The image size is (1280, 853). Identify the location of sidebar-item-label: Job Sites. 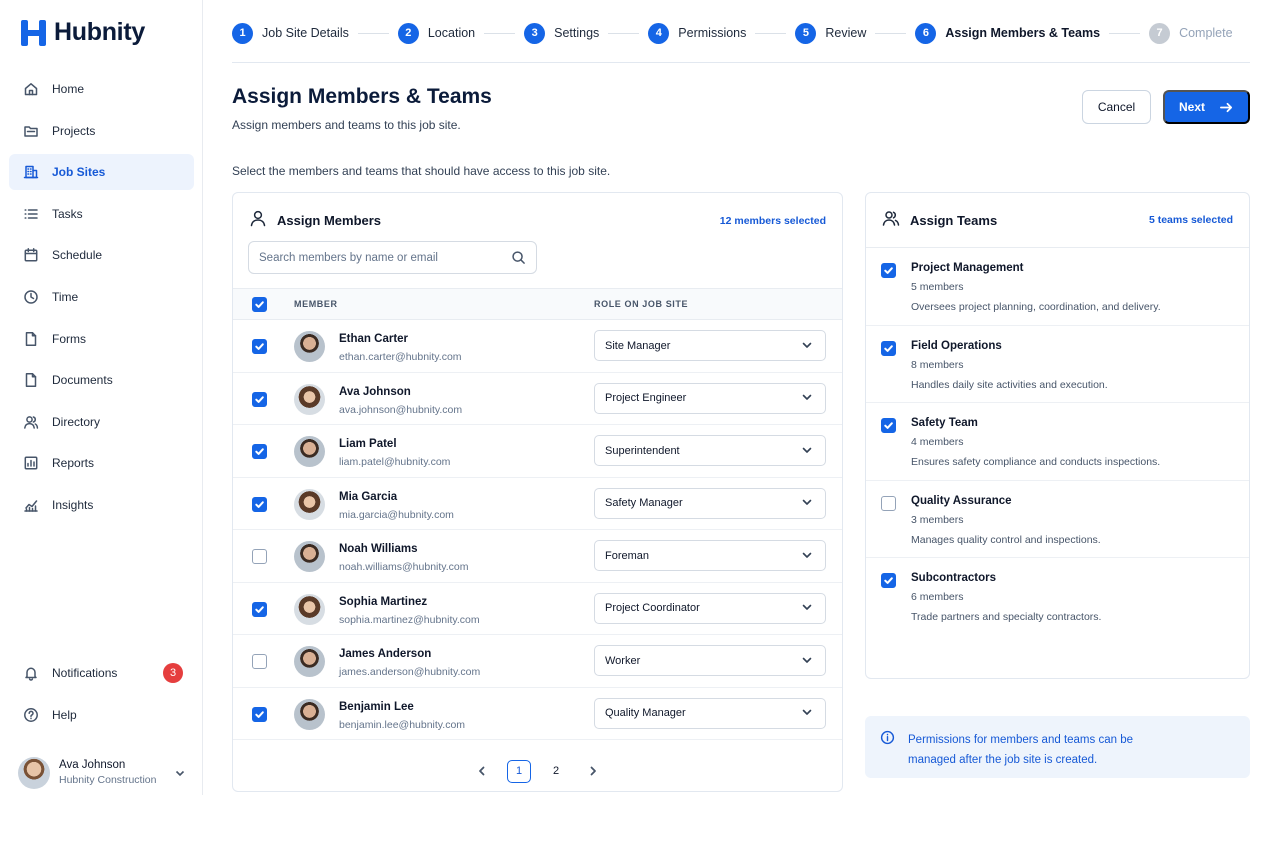
(79, 172).